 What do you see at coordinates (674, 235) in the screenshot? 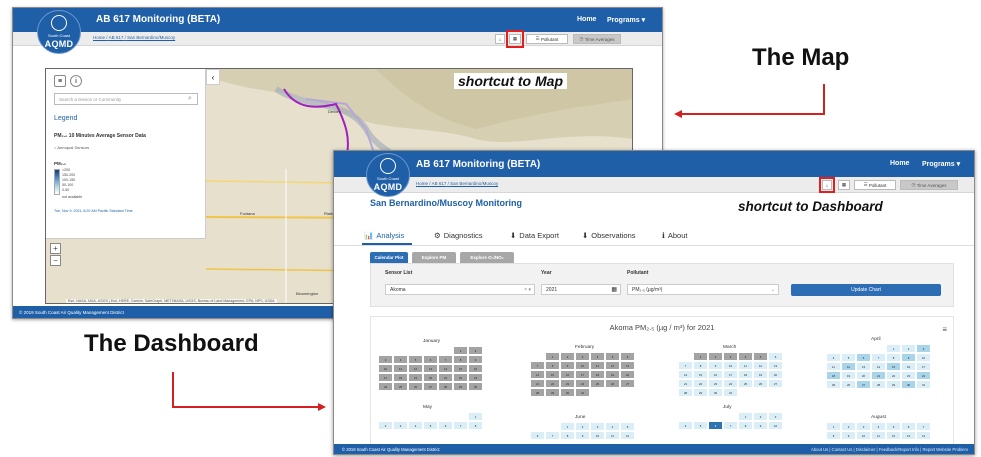
I see `tab-about: ℹ About` at bounding box center [674, 235].